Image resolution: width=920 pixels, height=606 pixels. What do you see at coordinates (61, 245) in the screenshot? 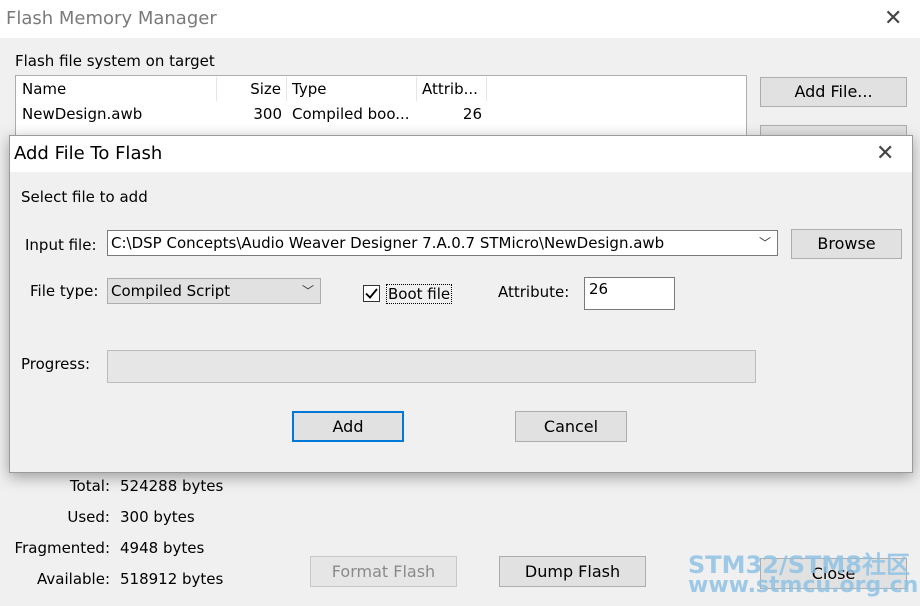
I see `input-file-label: Input file:` at bounding box center [61, 245].